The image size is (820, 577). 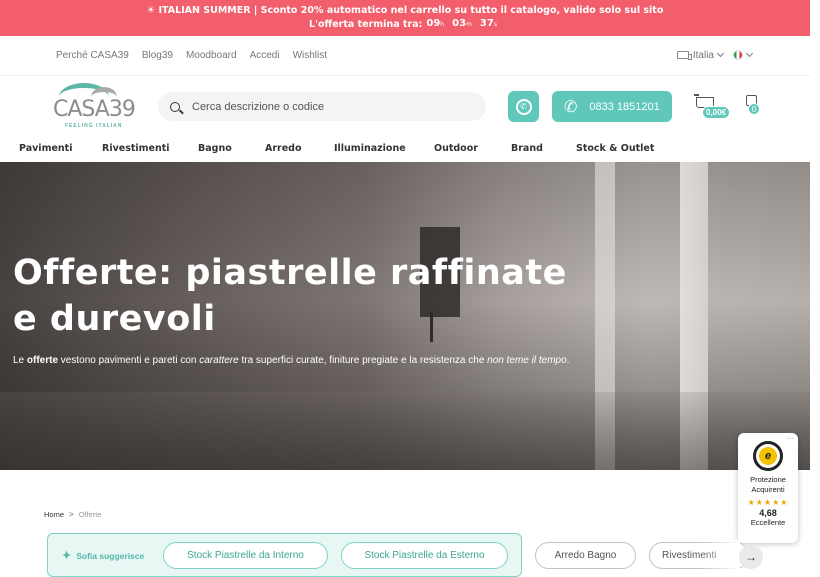 I want to click on chip-stock-piastrelle-esterno: Stock Piastrelle da Esterno, so click(x=424, y=555).